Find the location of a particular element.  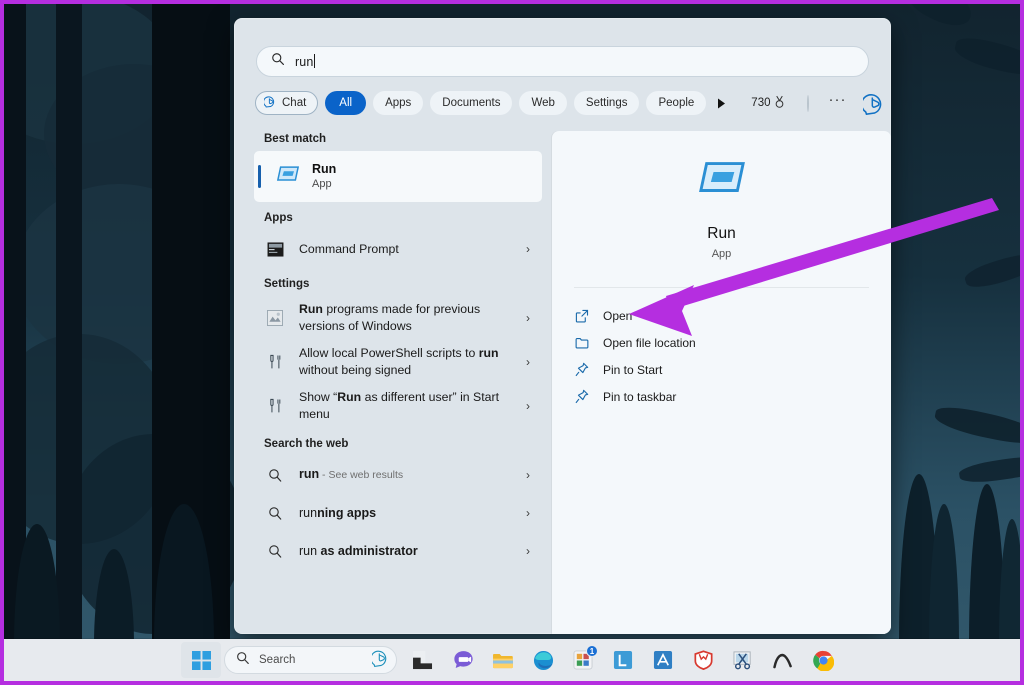

result-label: run - See web results is located at coordinates (412, 475).